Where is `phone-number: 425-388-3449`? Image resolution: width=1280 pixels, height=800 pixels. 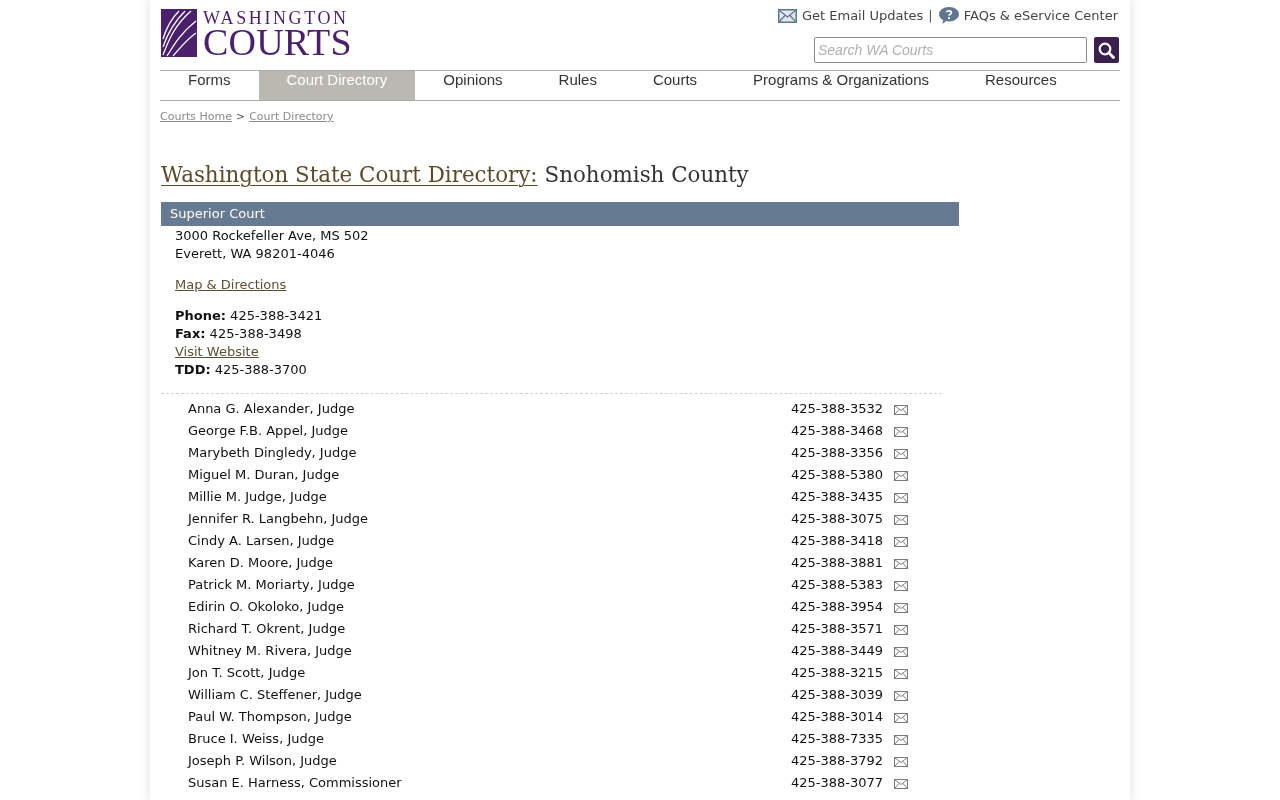
phone-number: 425-388-3449 is located at coordinates (838, 650).